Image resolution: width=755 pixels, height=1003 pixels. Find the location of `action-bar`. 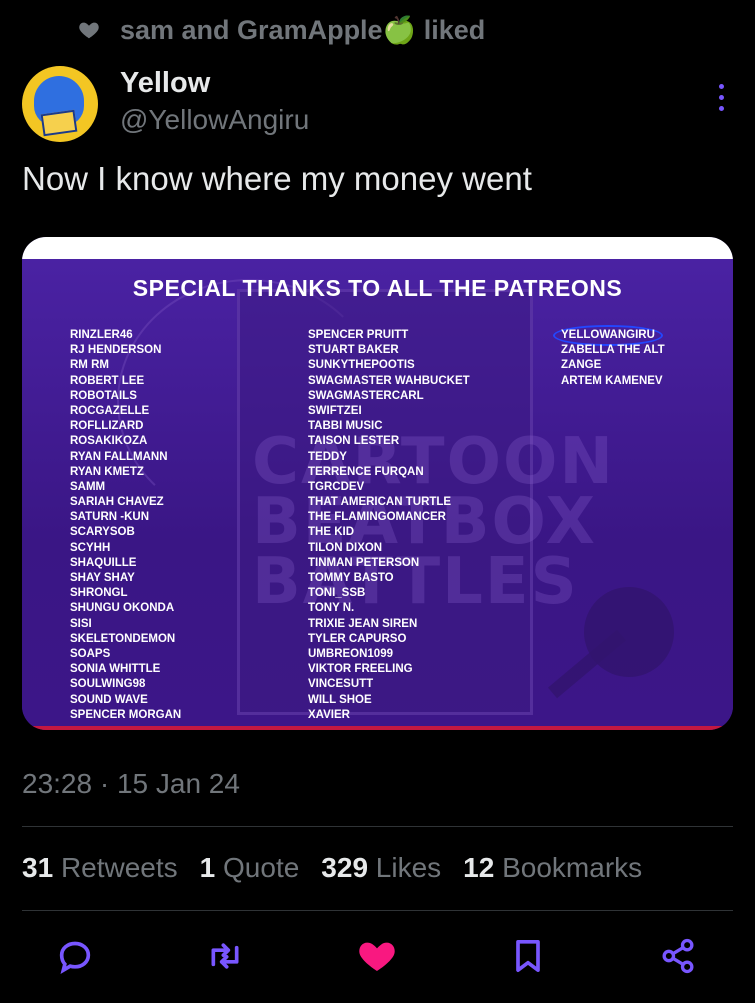

action-bar is located at coordinates (377, 955).